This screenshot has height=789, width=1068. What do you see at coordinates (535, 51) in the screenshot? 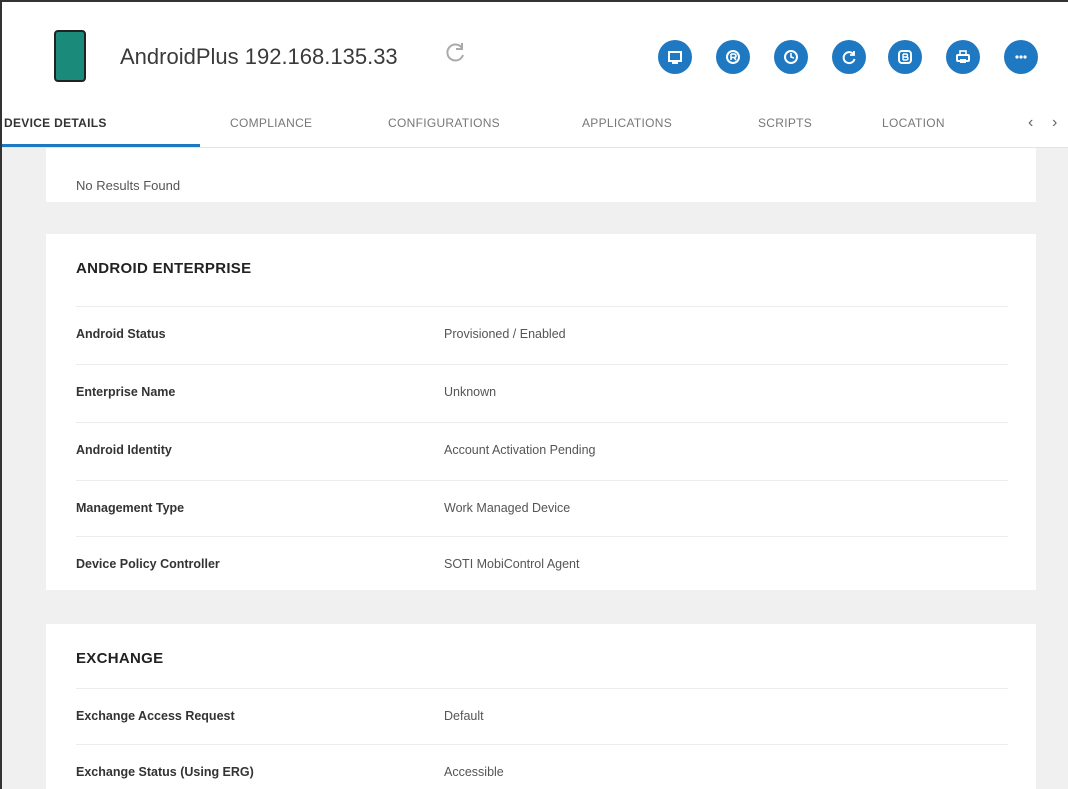
I see `device-header: AndroidPlus 192.168.135.33` at bounding box center [535, 51].